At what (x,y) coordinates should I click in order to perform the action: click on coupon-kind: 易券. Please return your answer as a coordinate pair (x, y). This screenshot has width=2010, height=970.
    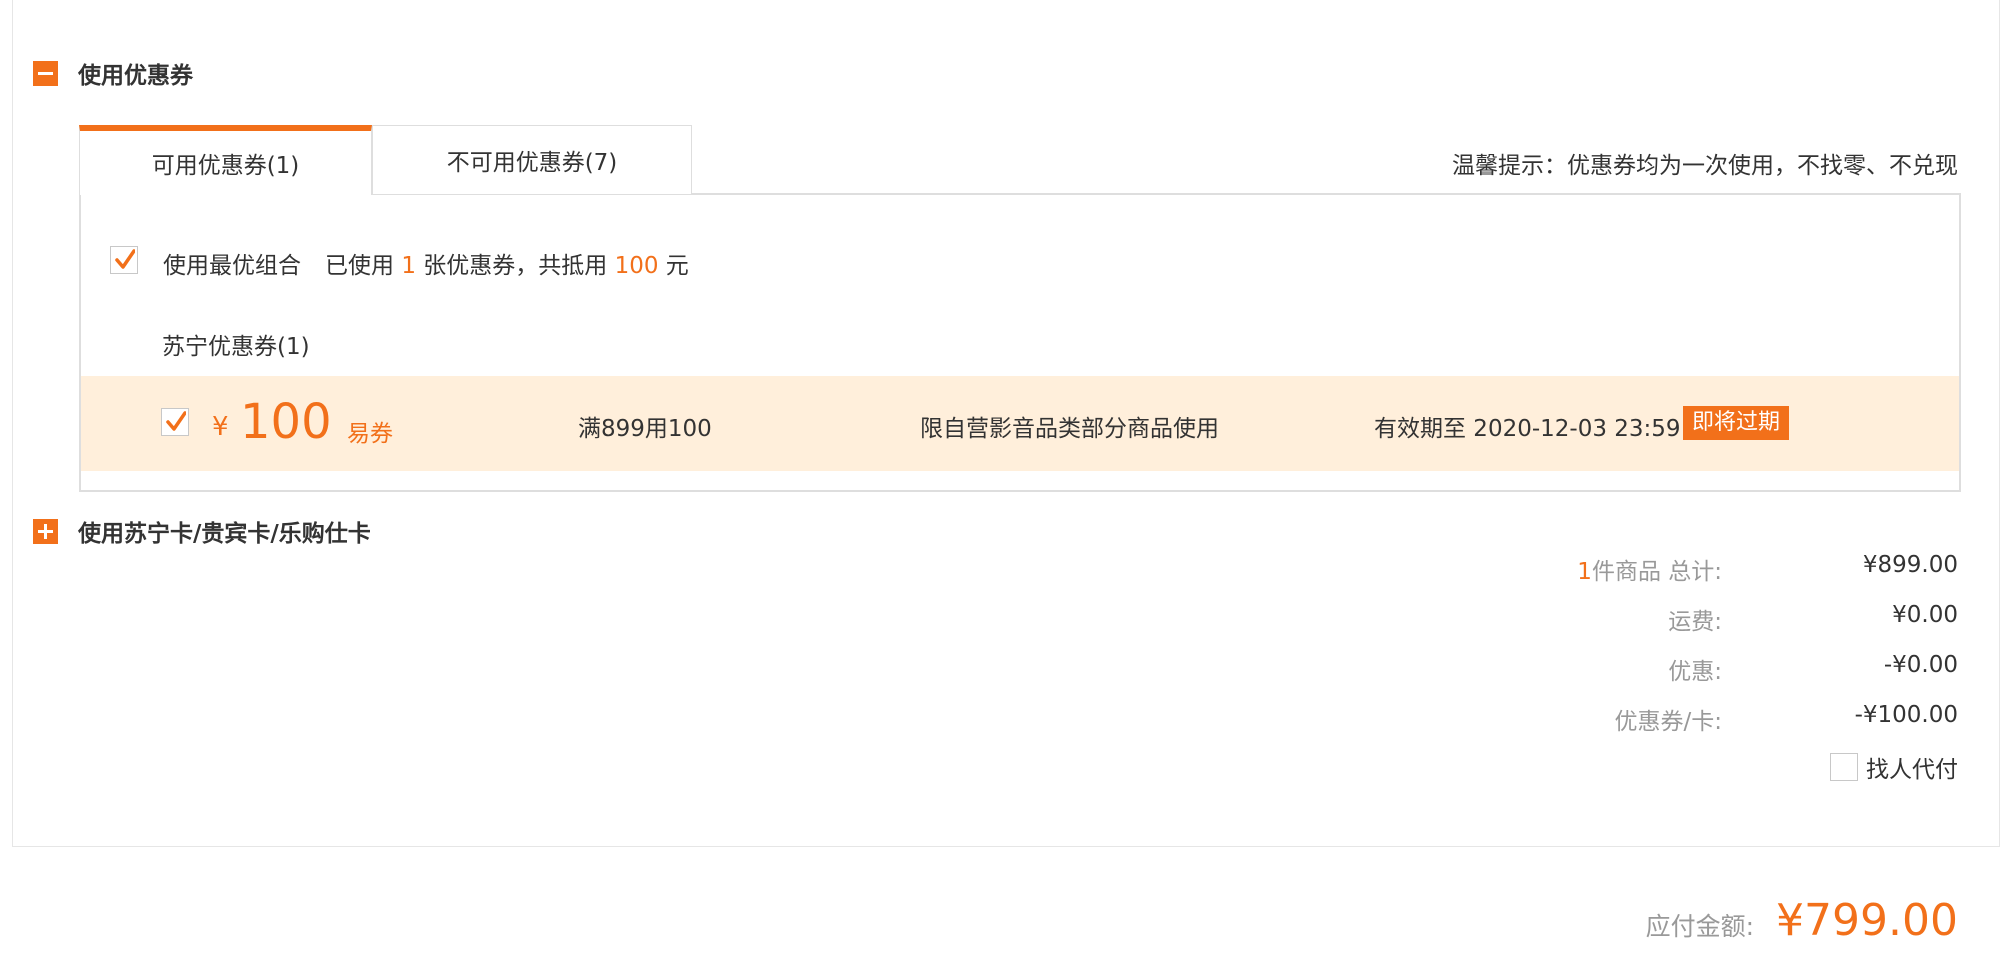
    Looking at the image, I should click on (370, 434).